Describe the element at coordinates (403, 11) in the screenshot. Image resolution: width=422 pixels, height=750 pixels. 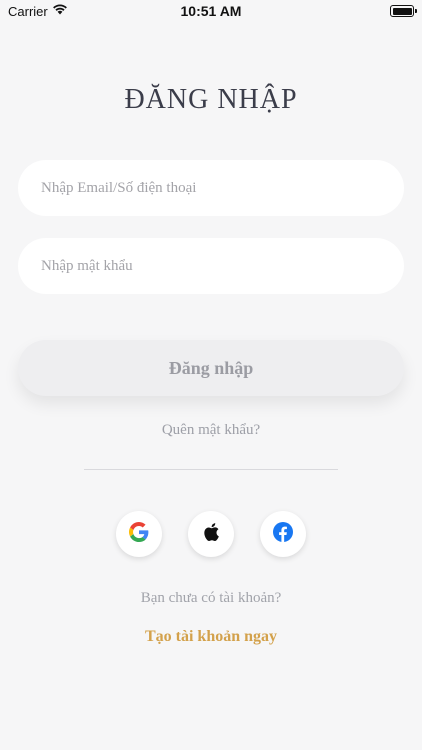
I see `battery-icon` at that location.